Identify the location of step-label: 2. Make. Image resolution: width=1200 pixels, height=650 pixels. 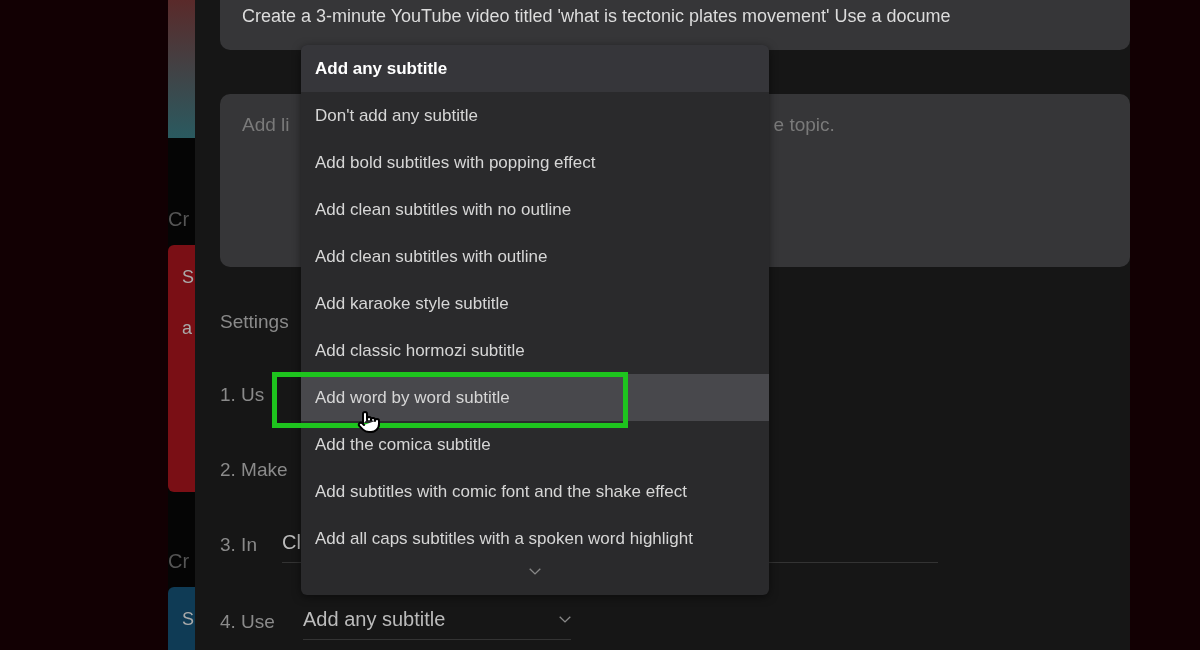
(254, 470).